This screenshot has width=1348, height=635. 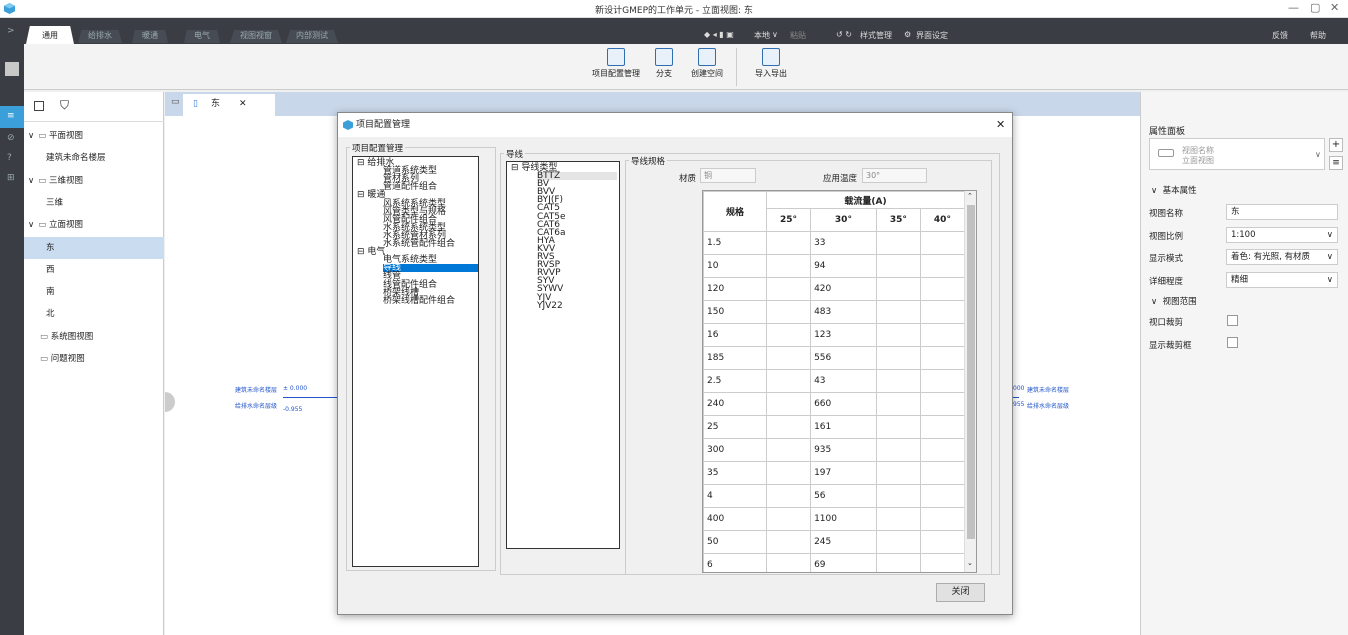 I want to click on temp30-cell: 33, so click(x=843, y=243).